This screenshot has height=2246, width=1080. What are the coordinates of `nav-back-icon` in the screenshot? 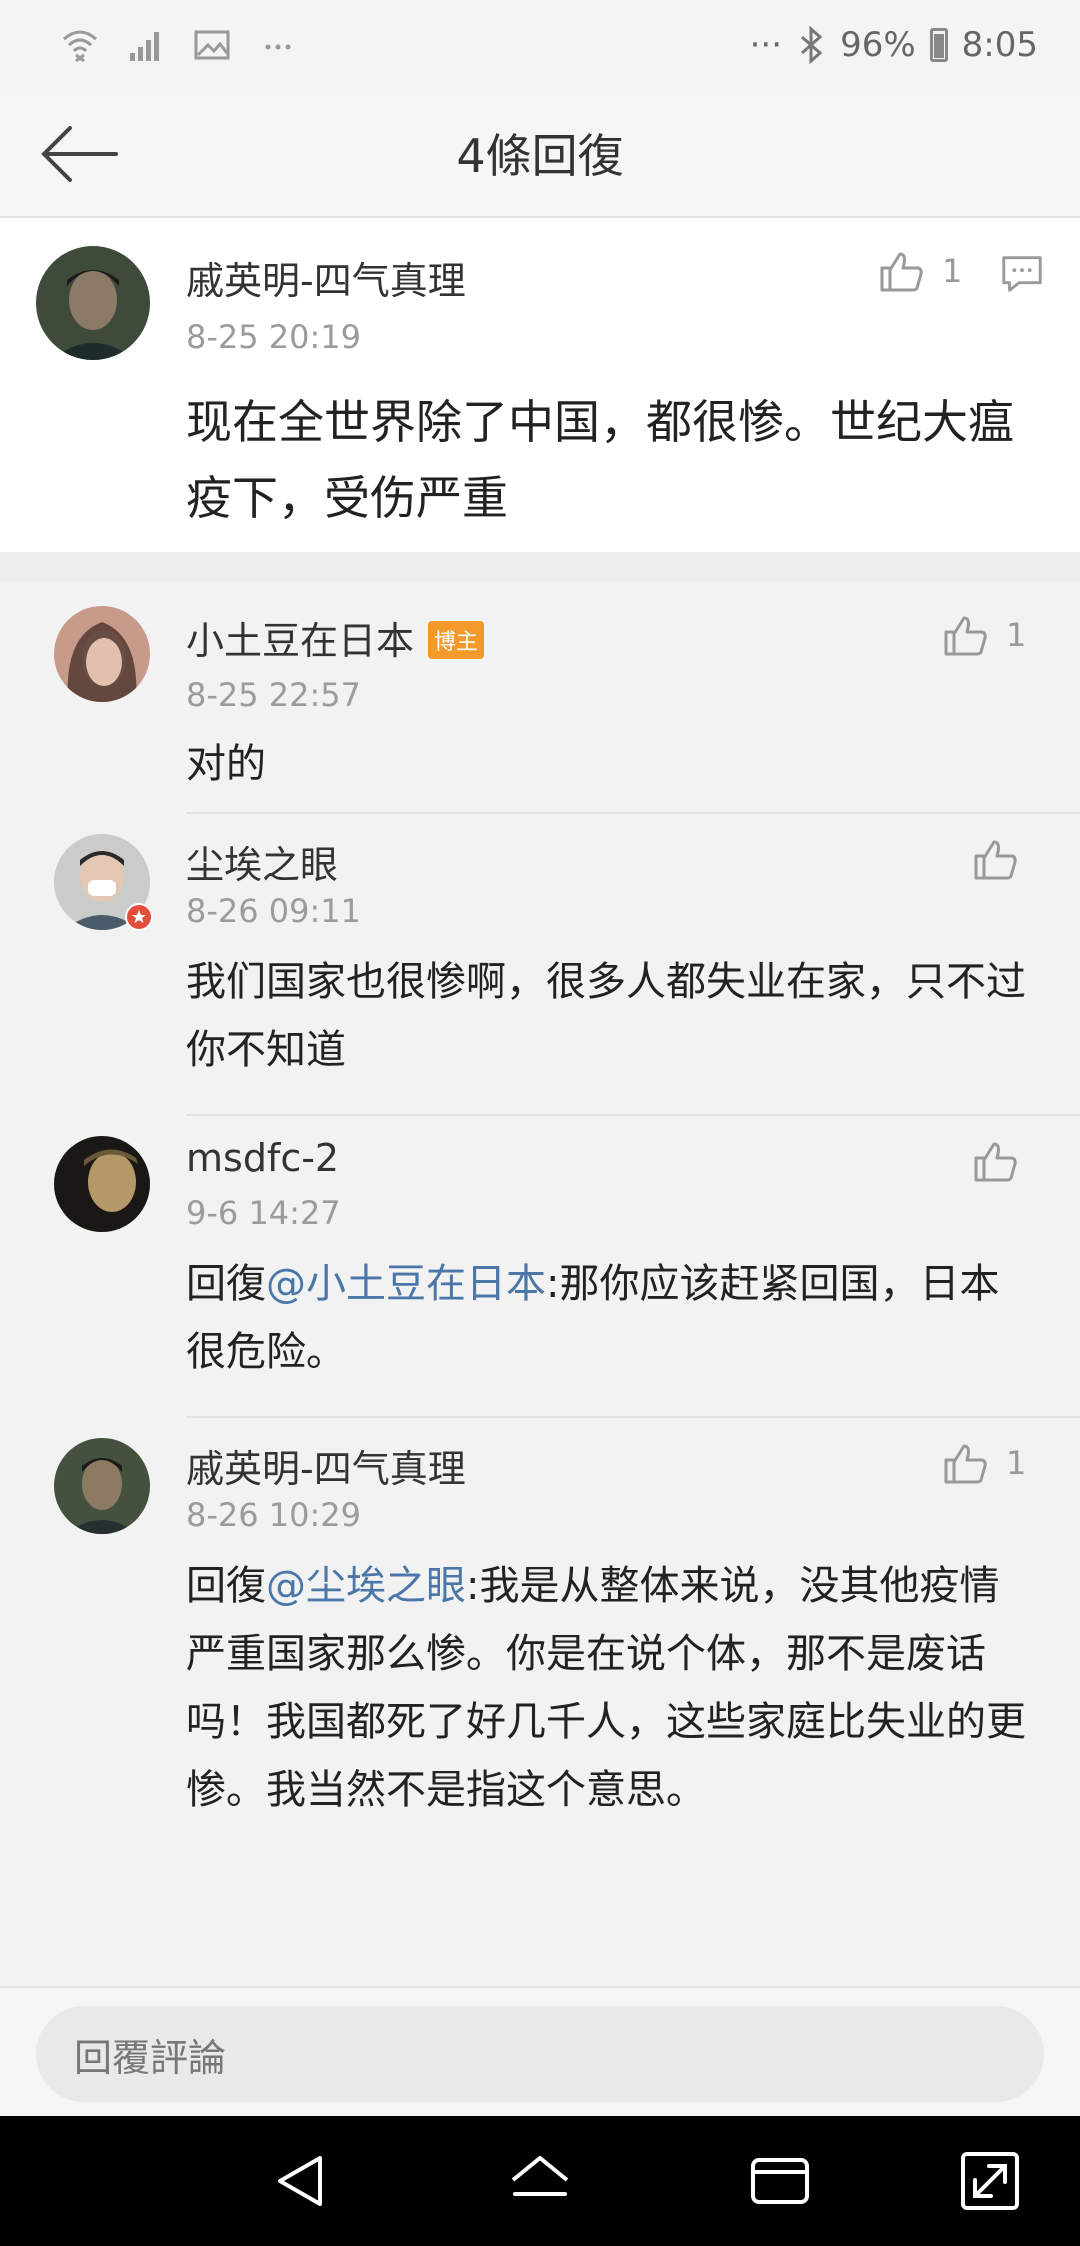 It's located at (301, 2181).